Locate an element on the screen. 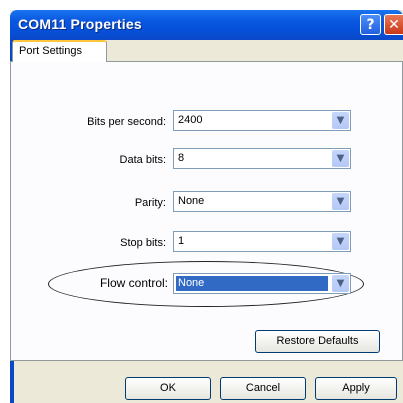  help-icon: ? is located at coordinates (370, 25).